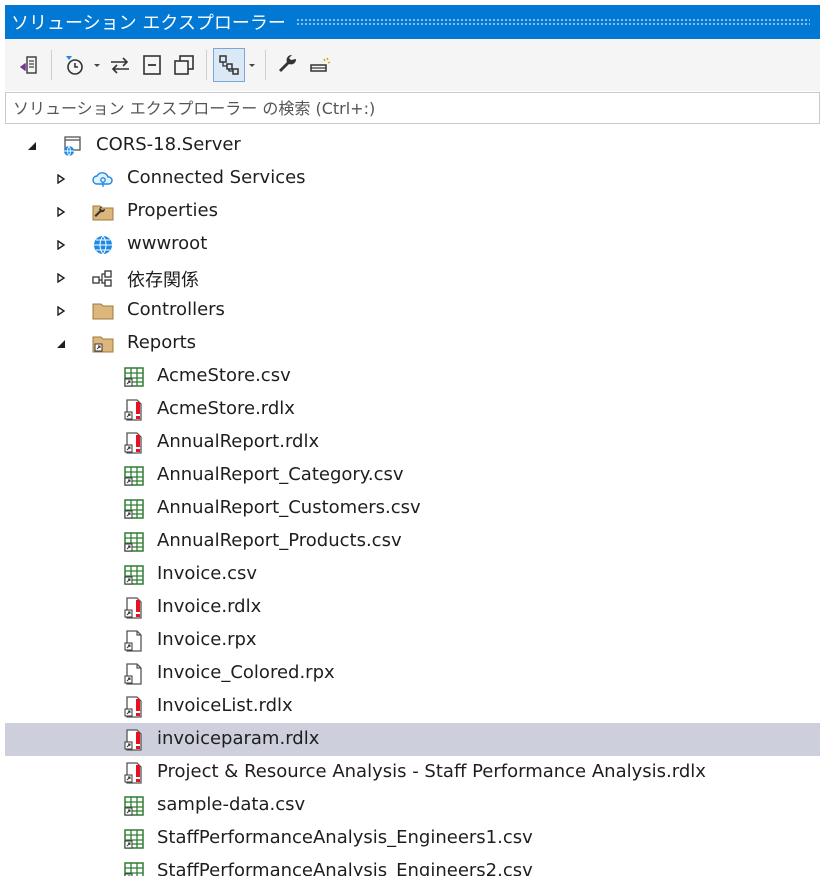 The height and width of the screenshot is (876, 820). I want to click on toolbar, so click(412, 65).